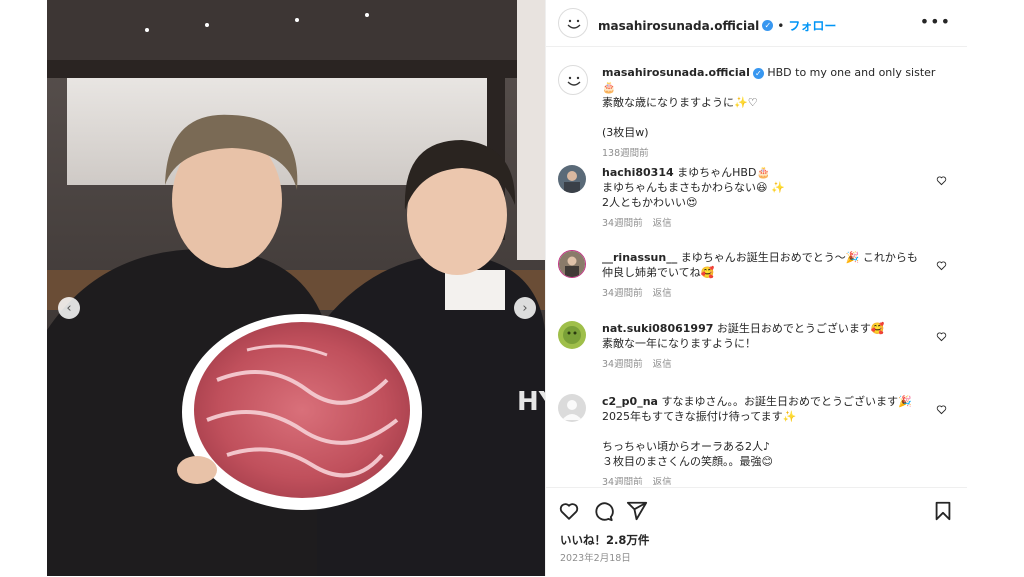  What do you see at coordinates (772, 431) in the screenshot?
I see `comment-blank-line` at bounding box center [772, 431].